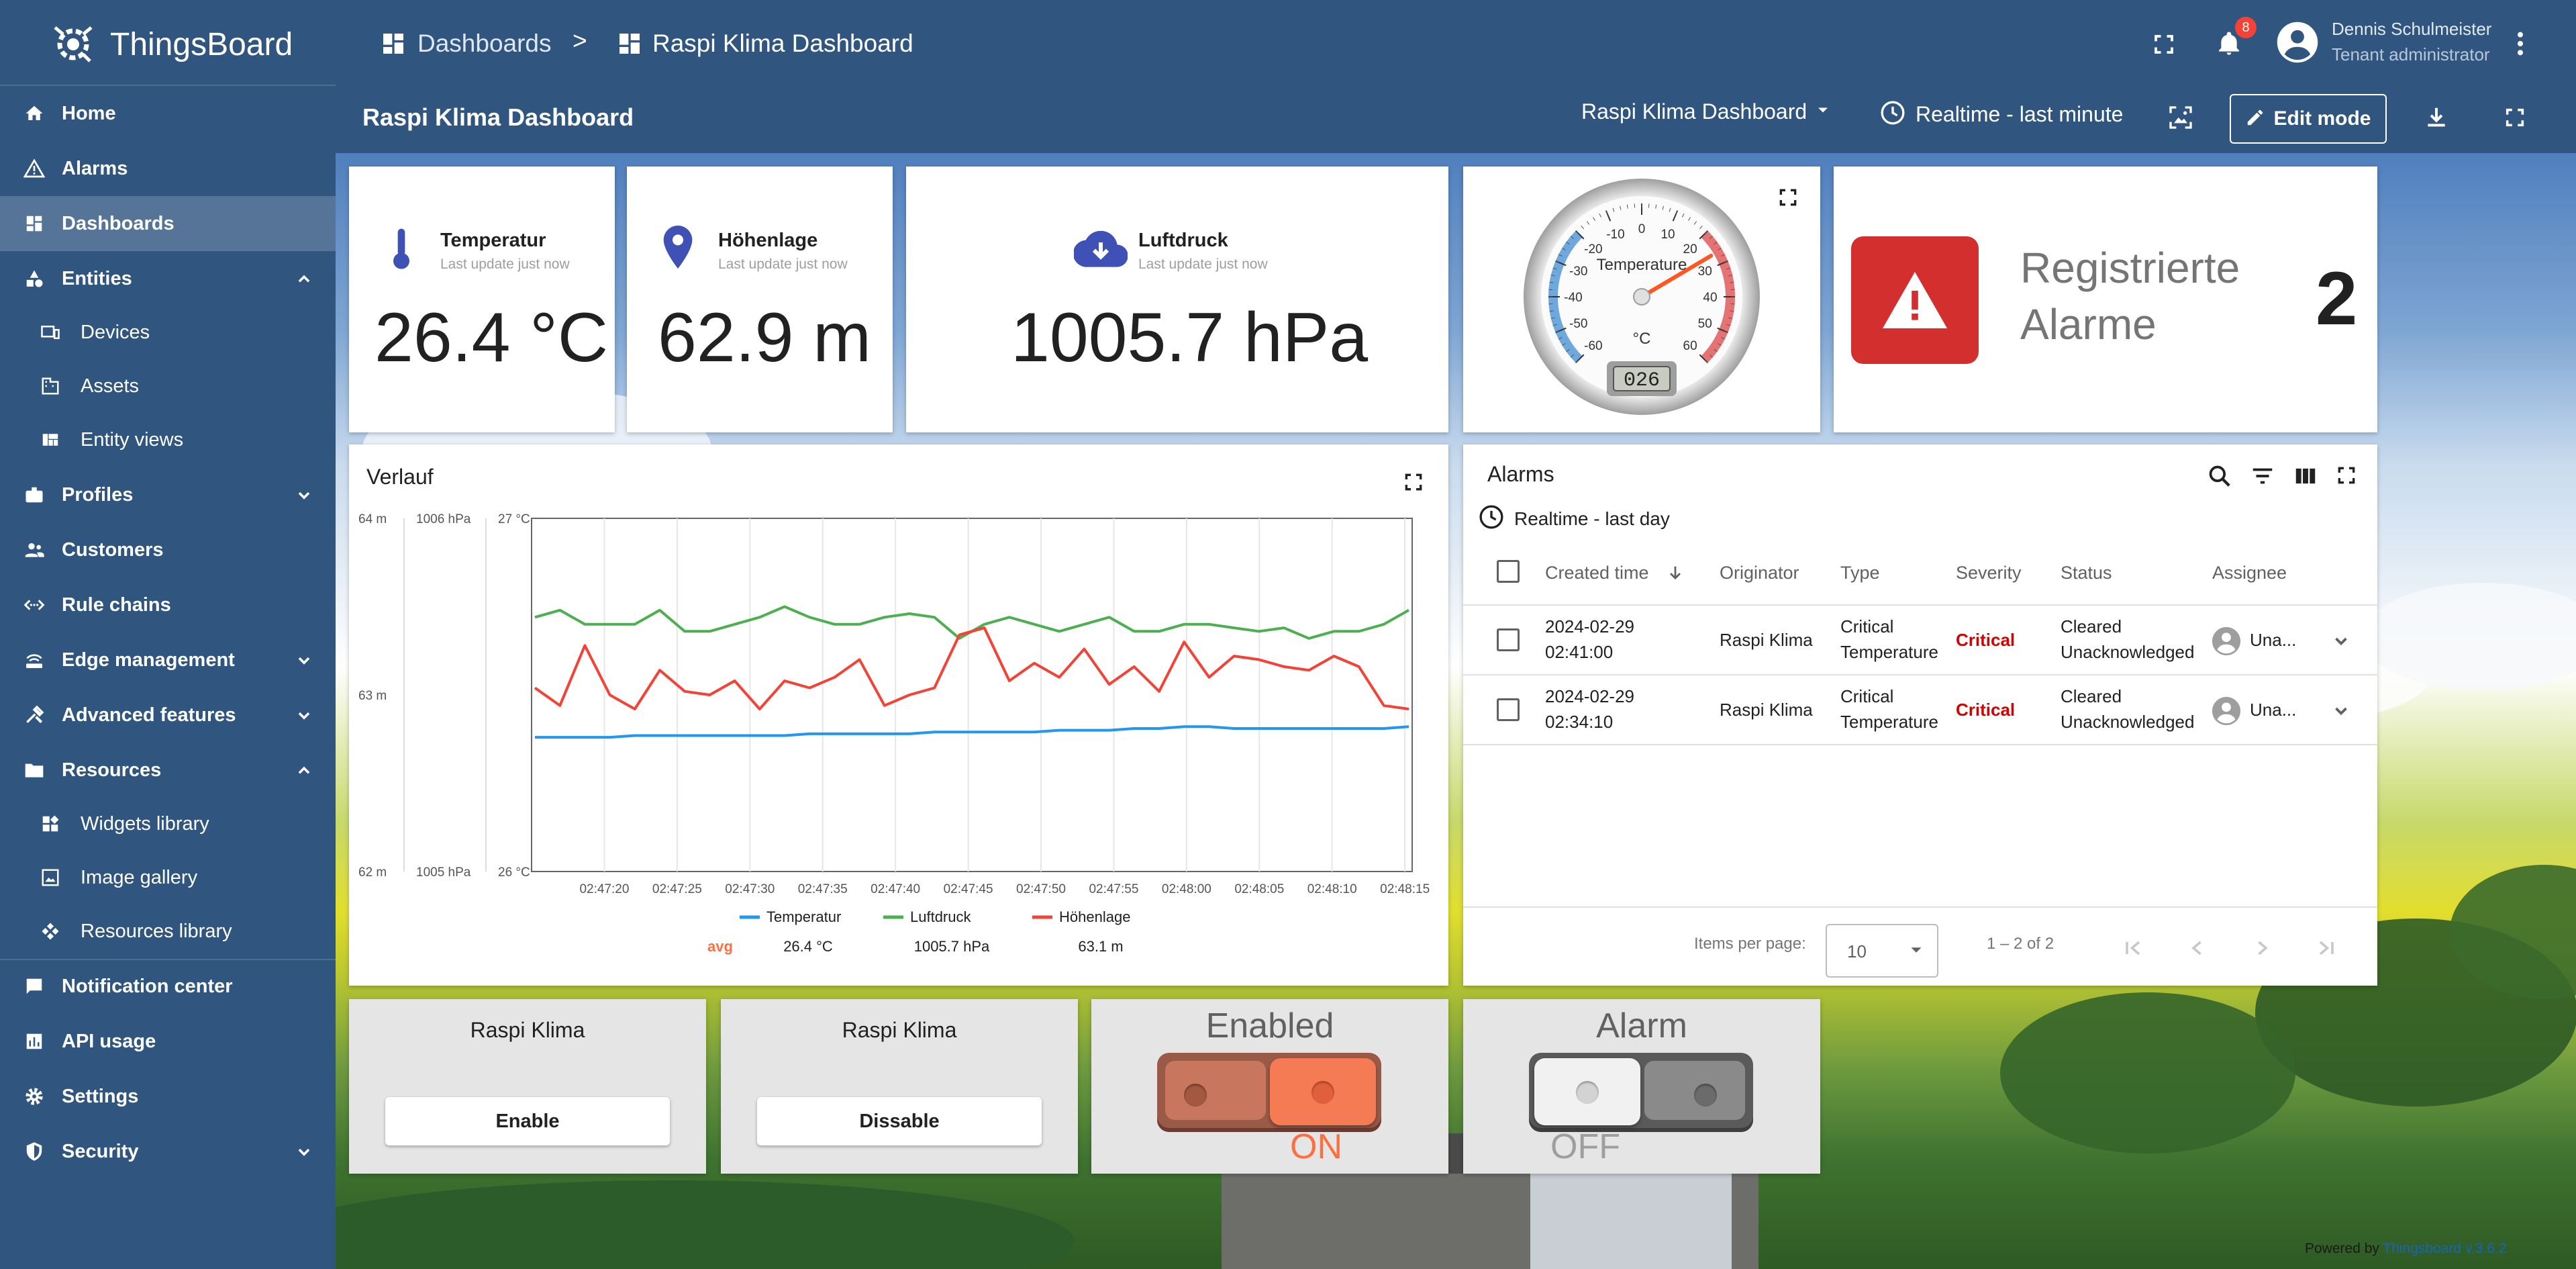 The height and width of the screenshot is (1269, 2576). Describe the element at coordinates (372, 872) in the screenshot. I see `y-tick-label: 62 m` at that location.